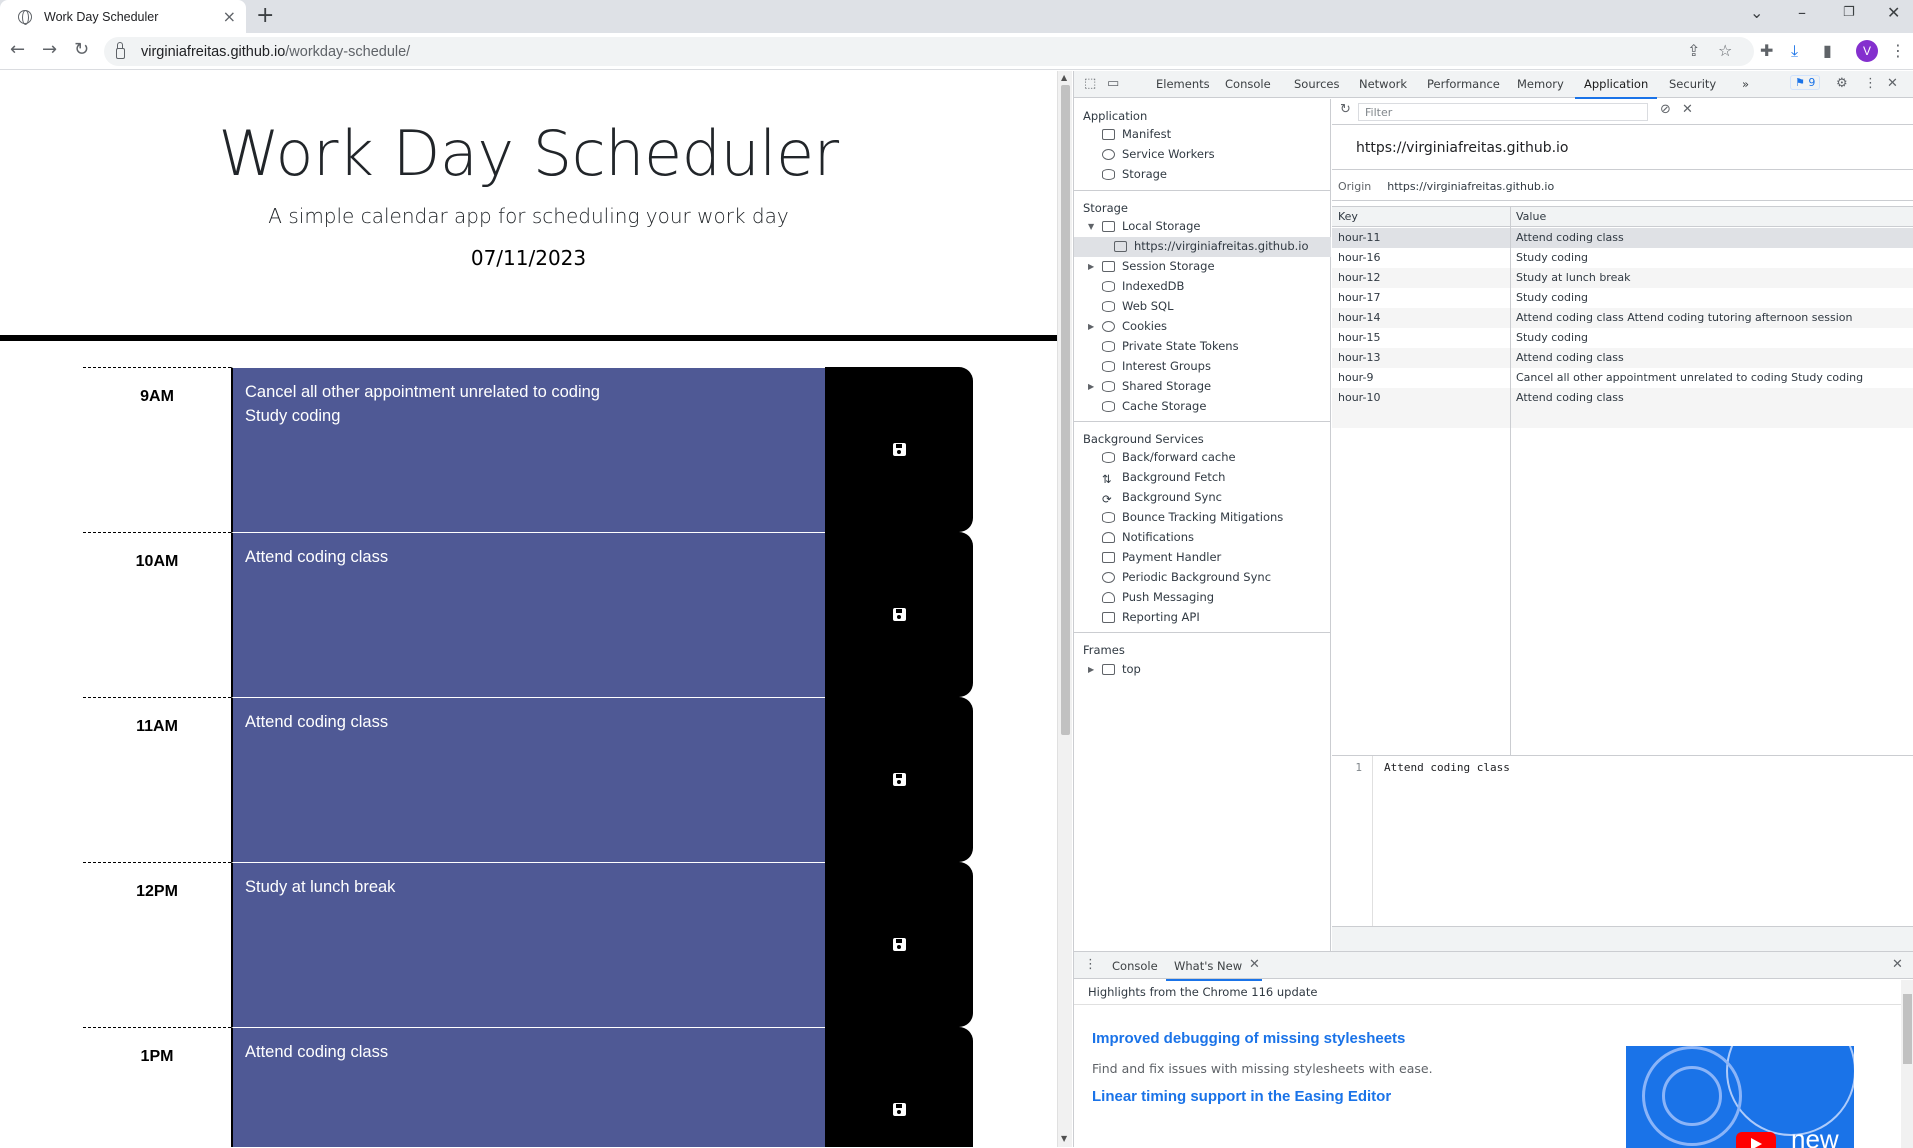 Image resolution: width=1913 pixels, height=1148 pixels. I want to click on drawer-tab-console: Console, so click(1135, 966).